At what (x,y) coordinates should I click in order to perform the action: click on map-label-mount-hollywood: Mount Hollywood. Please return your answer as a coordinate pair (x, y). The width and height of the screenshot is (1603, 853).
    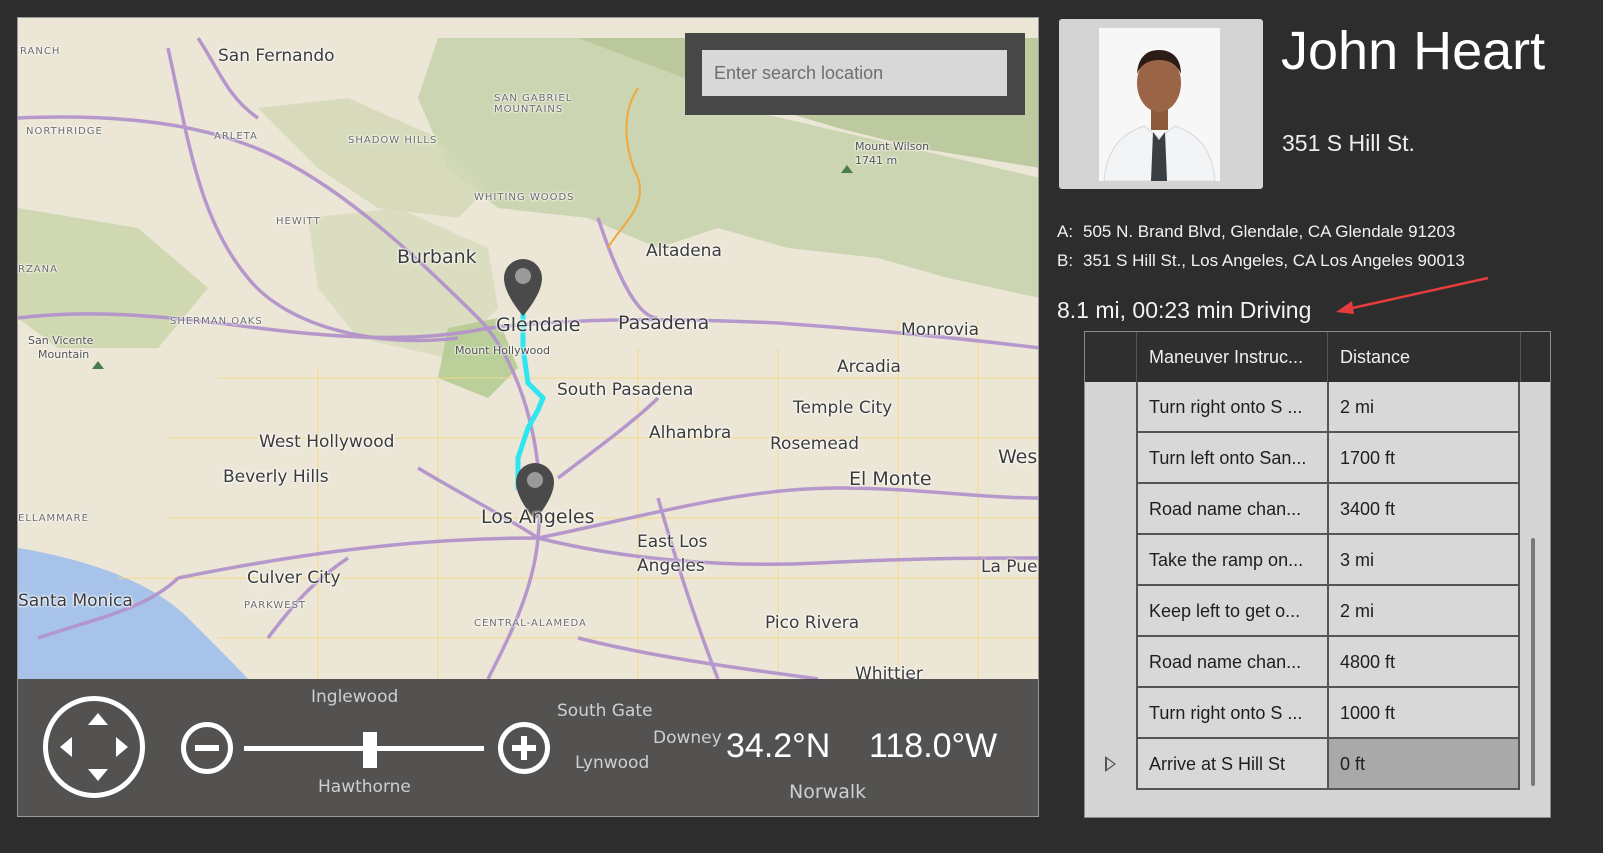
    Looking at the image, I should click on (503, 350).